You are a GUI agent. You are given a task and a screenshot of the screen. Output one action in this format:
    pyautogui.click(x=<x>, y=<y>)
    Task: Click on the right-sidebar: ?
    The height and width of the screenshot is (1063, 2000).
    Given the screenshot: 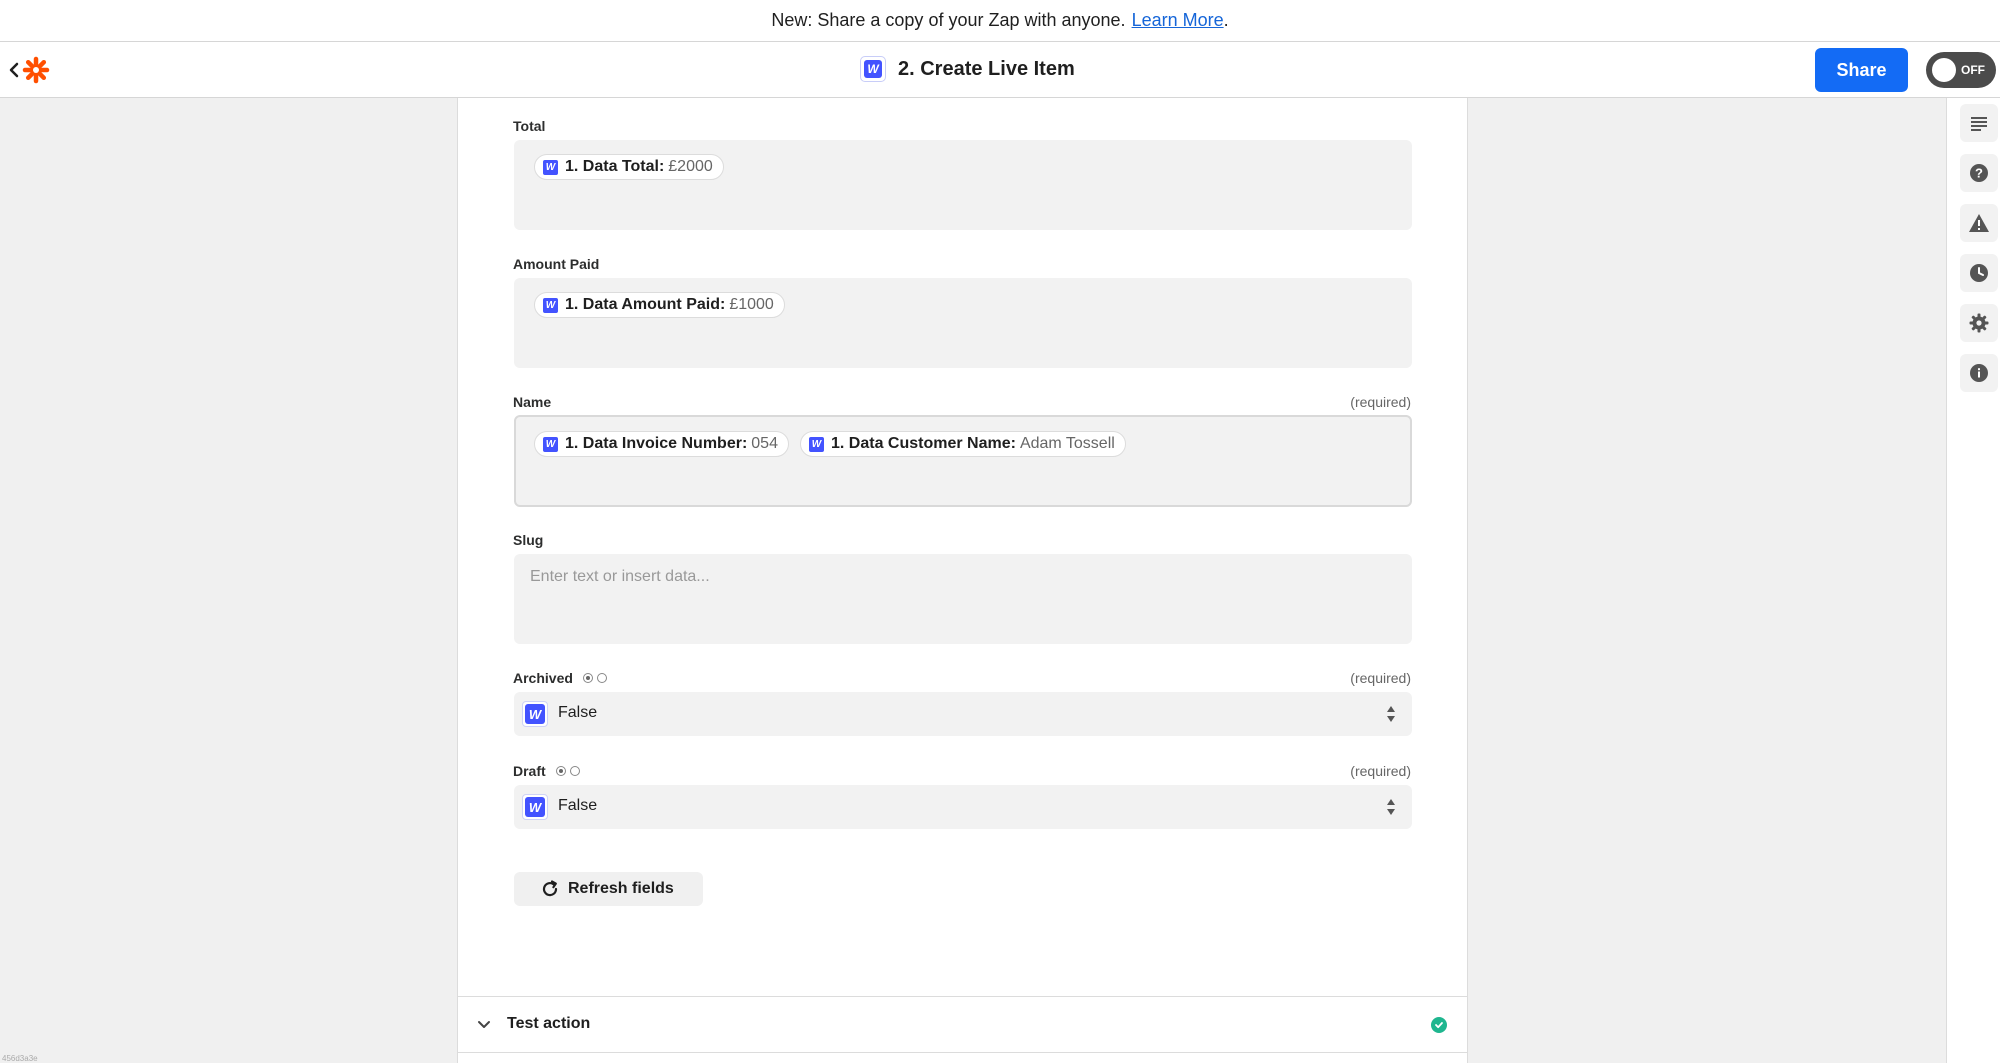 What is the action you would take?
    pyautogui.click(x=1973, y=580)
    